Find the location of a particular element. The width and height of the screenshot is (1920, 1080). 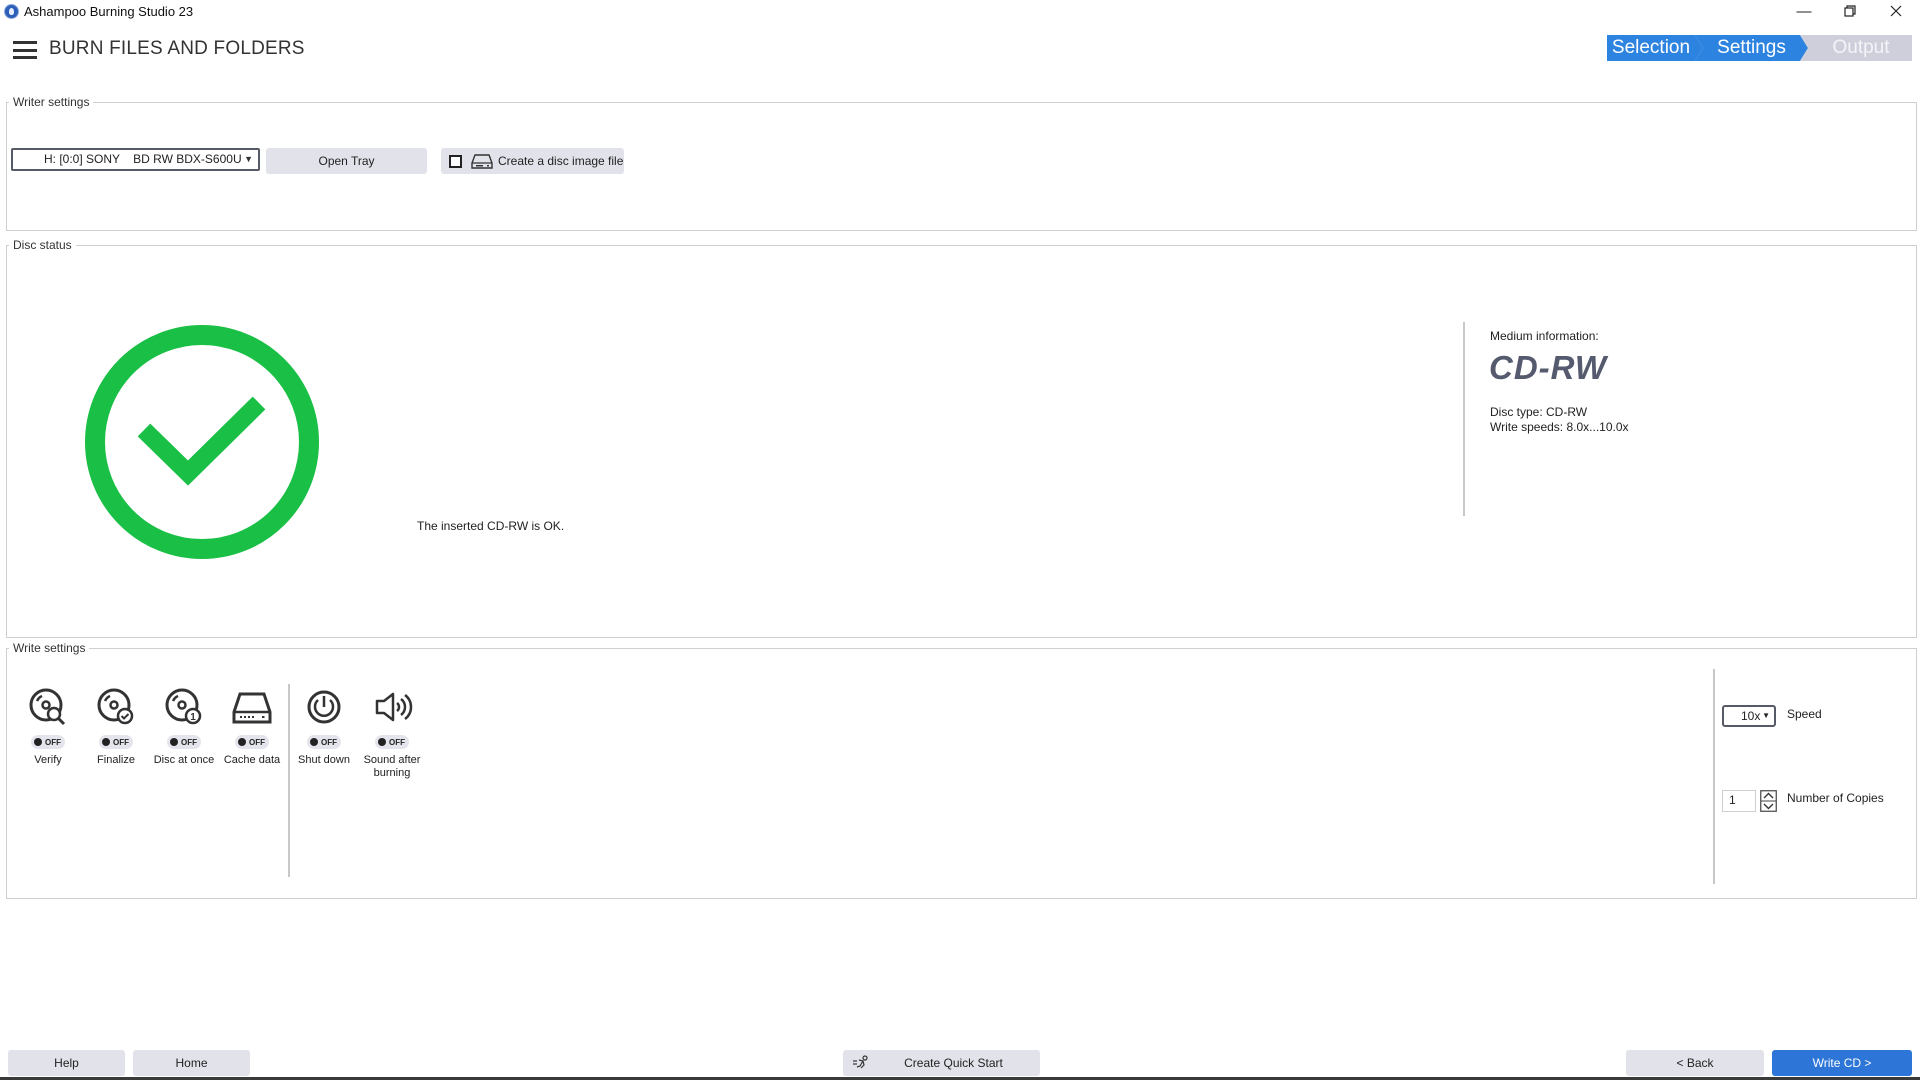

option-finalize: OFF Finalize is located at coordinates (116, 726).